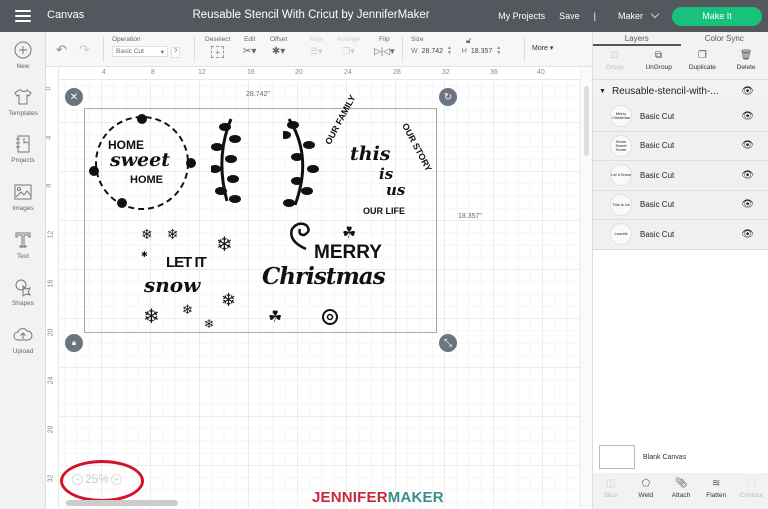  I want to click on ruler-top: 4 8 12 16 20 24 28 32 36 40, so click(313, 73).